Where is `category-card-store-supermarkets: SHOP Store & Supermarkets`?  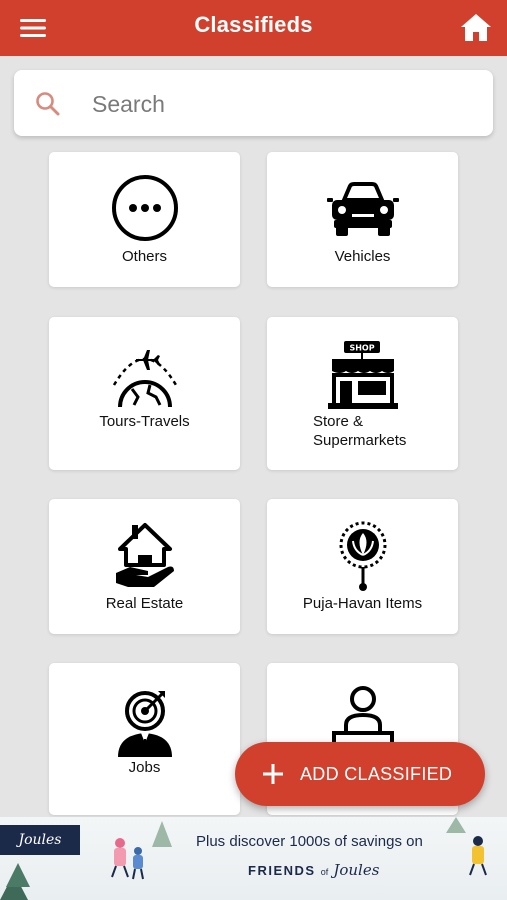
category-card-store-supermarkets: SHOP Store & Supermarkets is located at coordinates (362, 393).